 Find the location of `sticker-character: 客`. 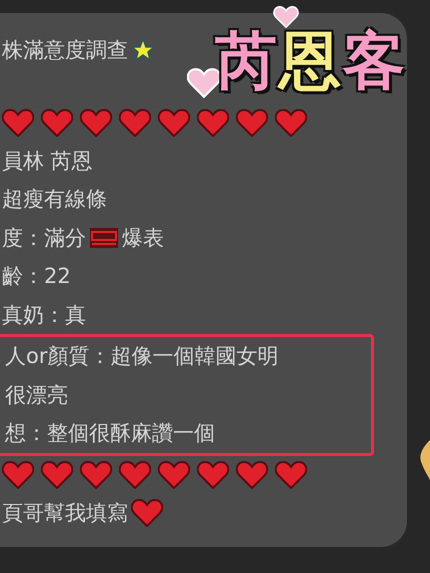

sticker-character: 客 is located at coordinates (374, 61).